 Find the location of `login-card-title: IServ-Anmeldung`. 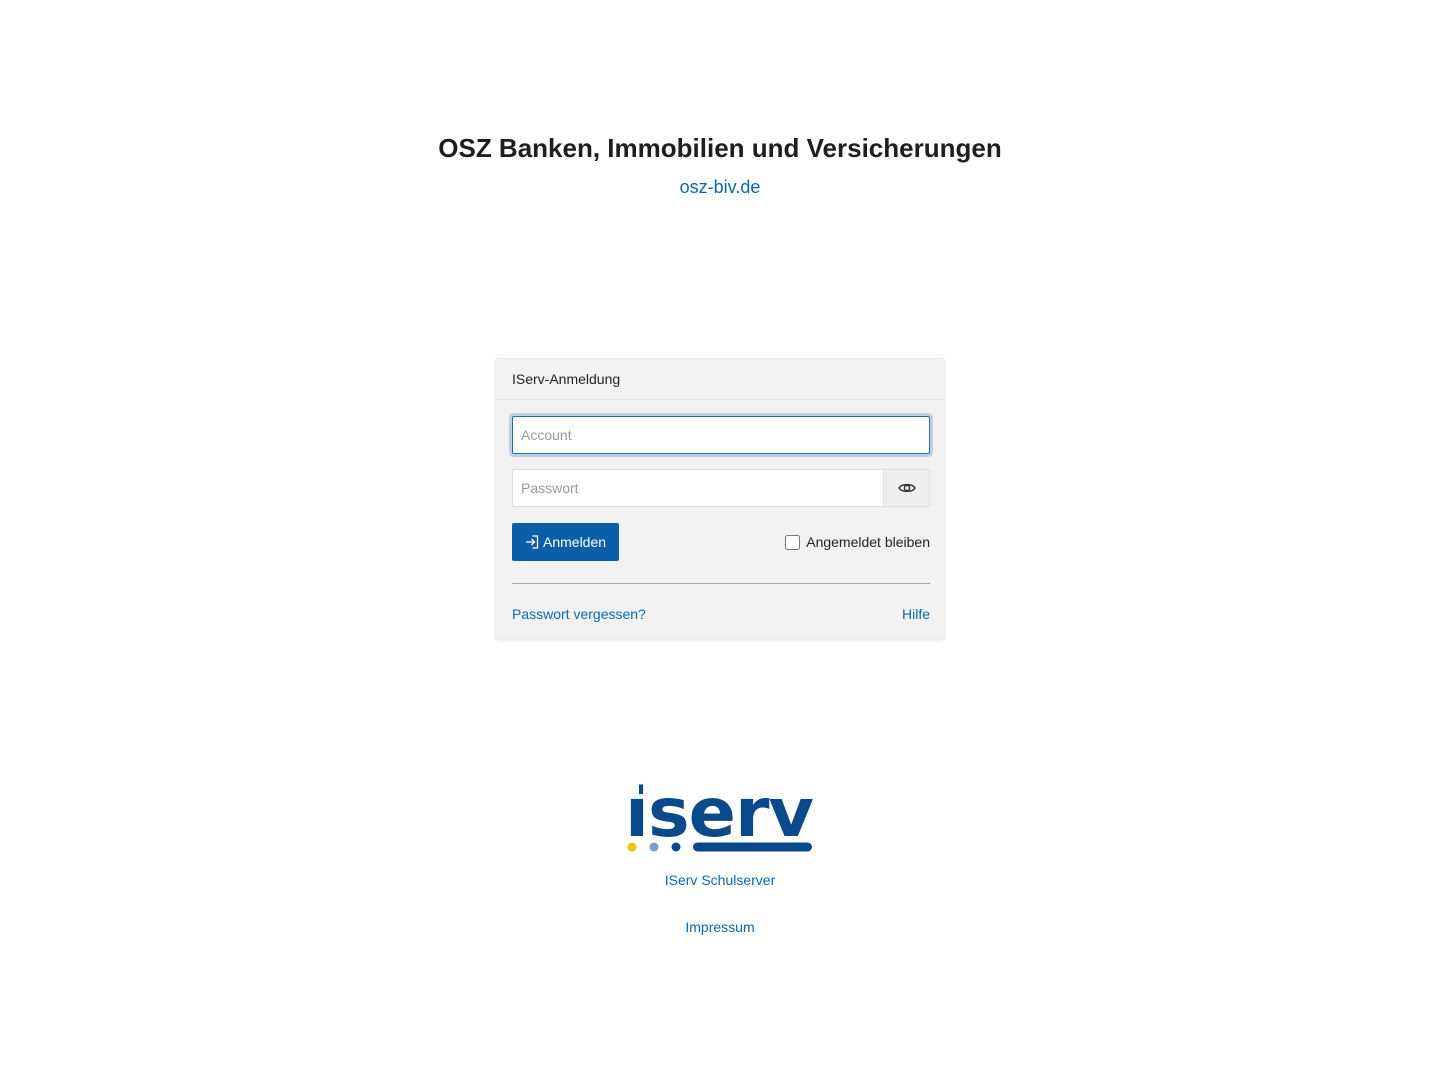

login-card-title: IServ-Anmeldung is located at coordinates (566, 379).